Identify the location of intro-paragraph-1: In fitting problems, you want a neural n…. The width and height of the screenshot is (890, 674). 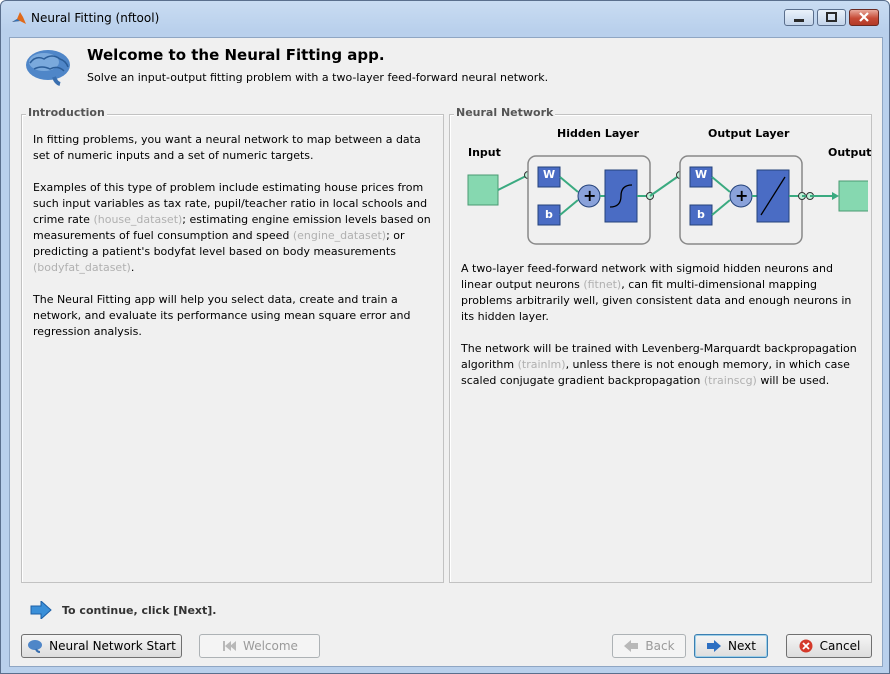
(227, 147).